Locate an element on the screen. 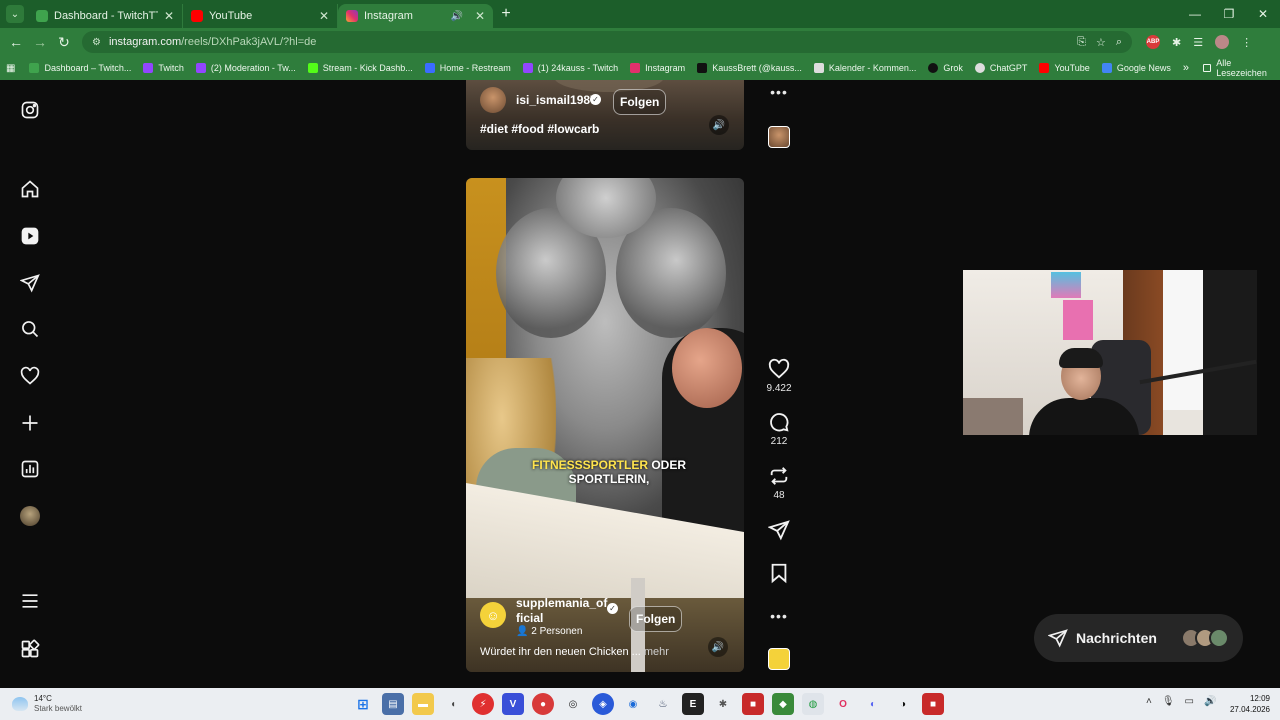 This screenshot has height=720, width=1280. install-app-icon: ⎘ is located at coordinates (1081, 42).